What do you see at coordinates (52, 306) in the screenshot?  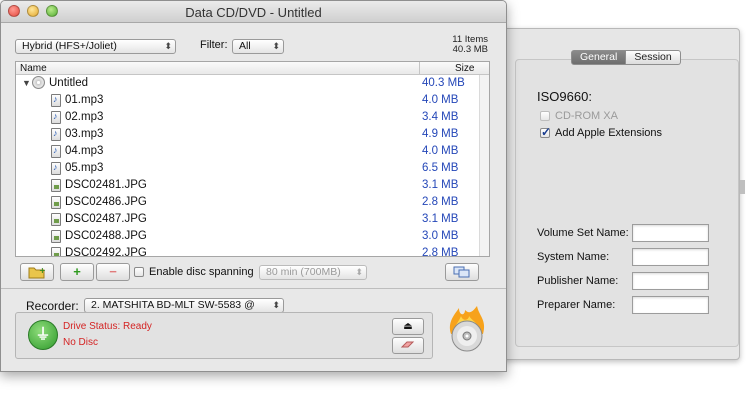 I see `recorder-label: Recorder:` at bounding box center [52, 306].